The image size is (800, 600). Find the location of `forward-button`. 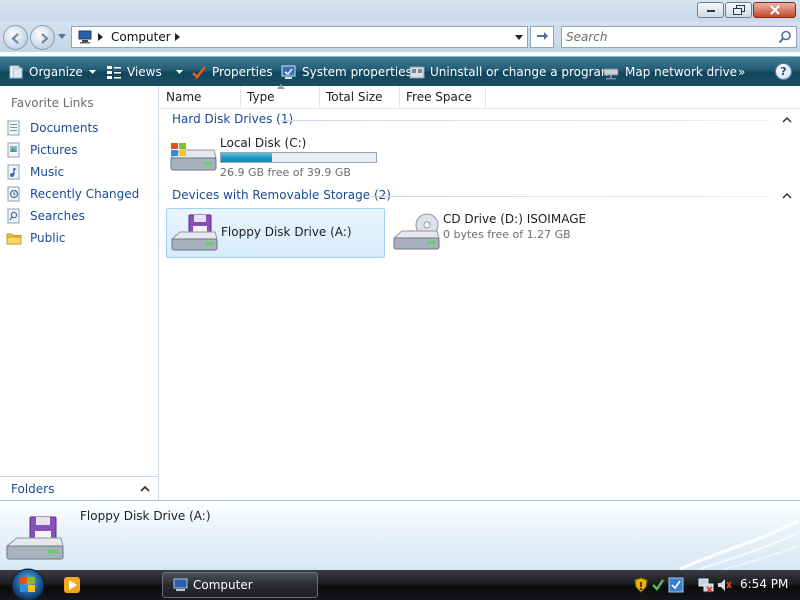

forward-button is located at coordinates (42, 37).